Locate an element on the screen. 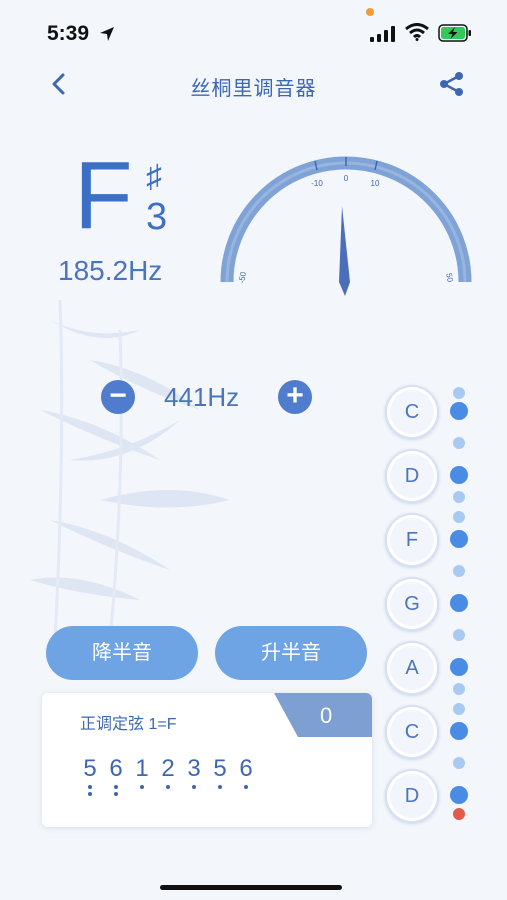 Image resolution: width=507 pixels, height=900 pixels. jianpu-note: 2 is located at coordinates (168, 768).